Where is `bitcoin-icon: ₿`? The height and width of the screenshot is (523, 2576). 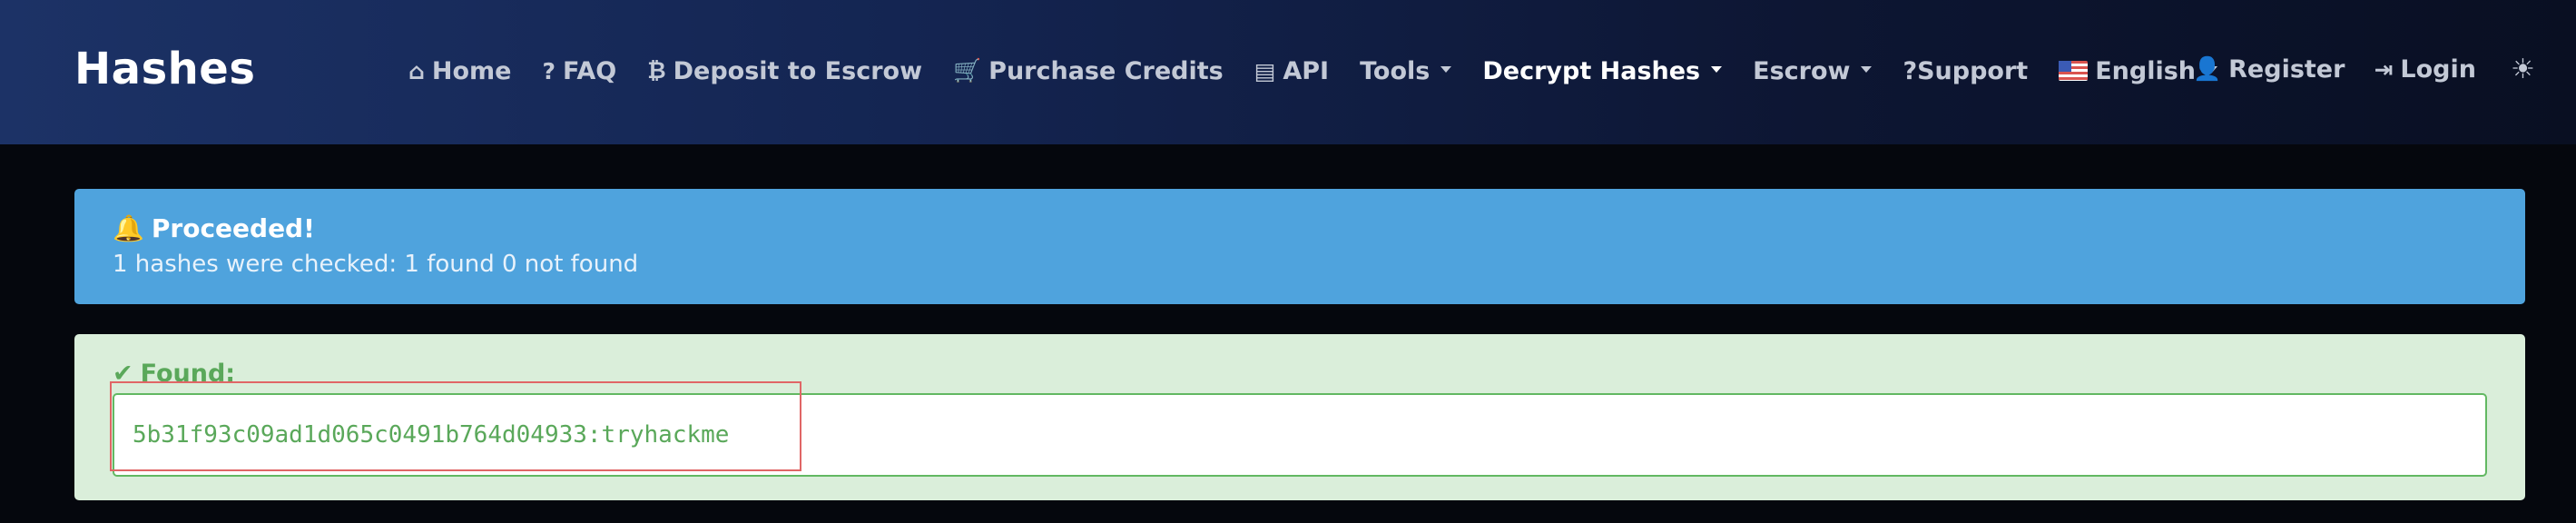
bitcoin-icon: ₿ is located at coordinates (656, 70).